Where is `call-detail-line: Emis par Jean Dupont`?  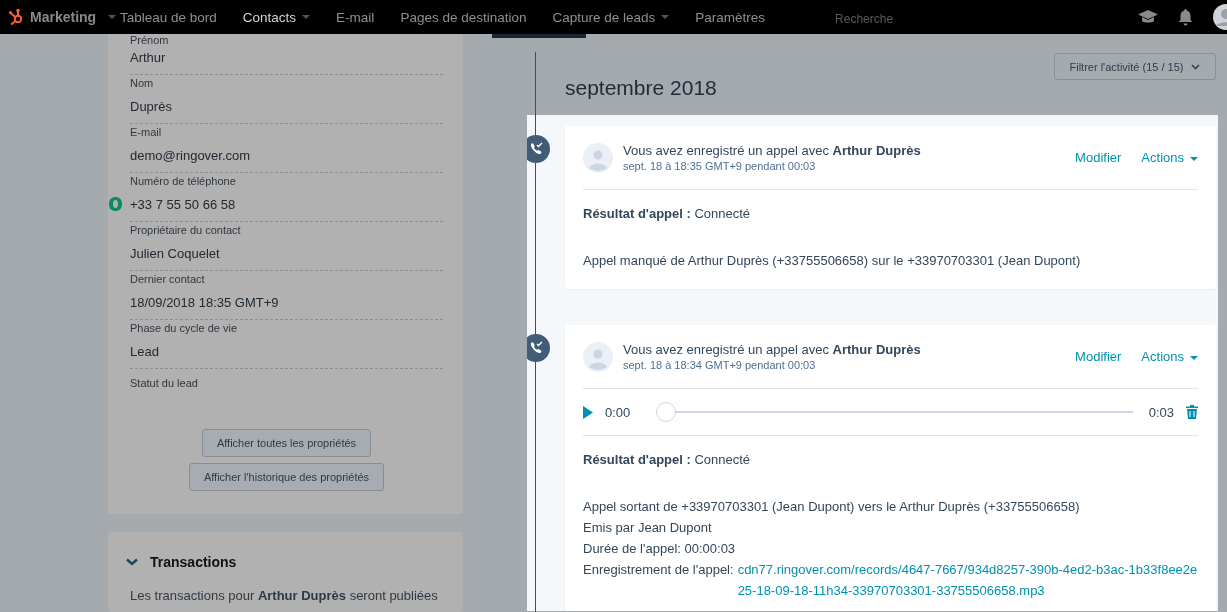
call-detail-line: Emis par Jean Dupont is located at coordinates (647, 528).